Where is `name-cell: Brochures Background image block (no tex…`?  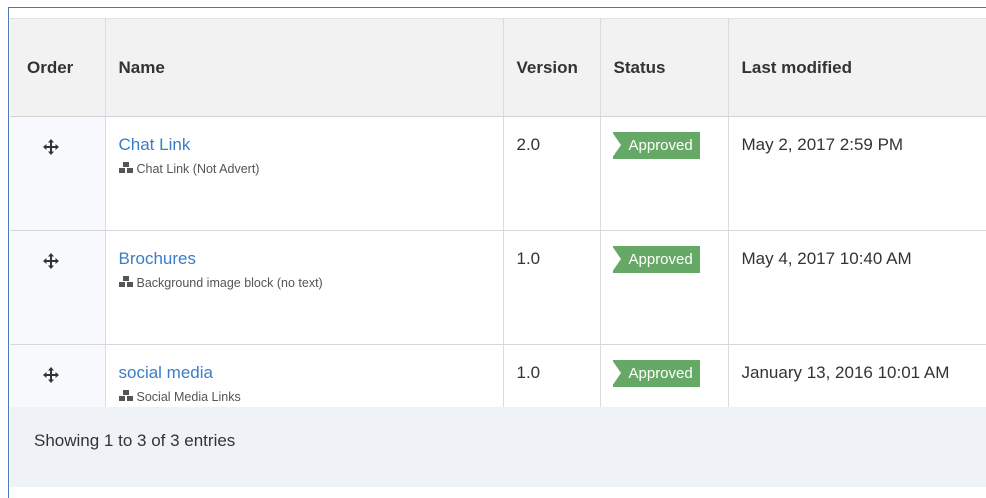 name-cell: Brochures Background image block (no tex… is located at coordinates (304, 287).